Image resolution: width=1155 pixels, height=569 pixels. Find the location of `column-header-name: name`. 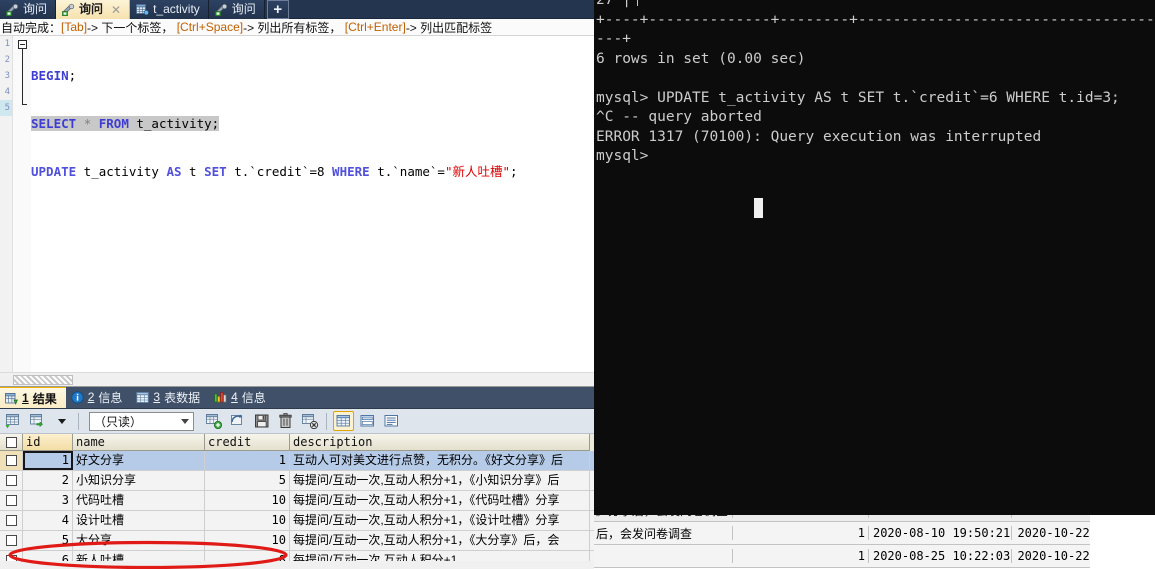

column-header-name: name is located at coordinates (139, 442).